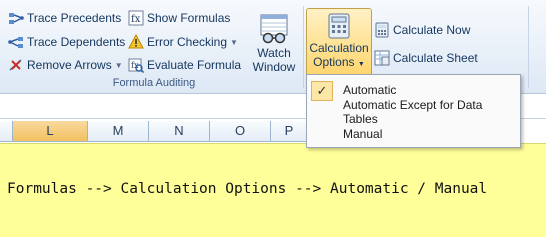 Image resolution: width=546 pixels, height=246 pixels. I want to click on error-checking-button: Error Checking ▼, so click(183, 42).